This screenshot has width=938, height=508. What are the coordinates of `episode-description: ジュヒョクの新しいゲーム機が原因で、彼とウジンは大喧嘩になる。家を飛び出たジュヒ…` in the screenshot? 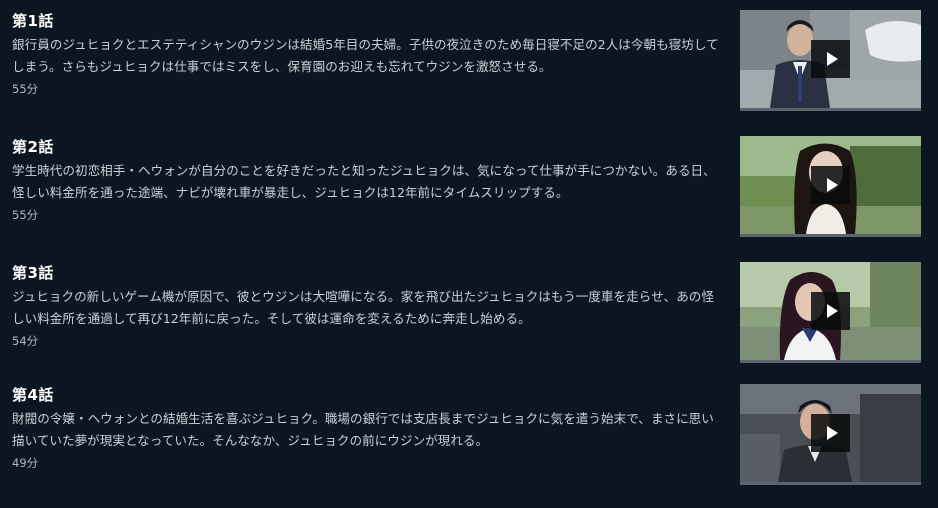 It's located at (363, 307).